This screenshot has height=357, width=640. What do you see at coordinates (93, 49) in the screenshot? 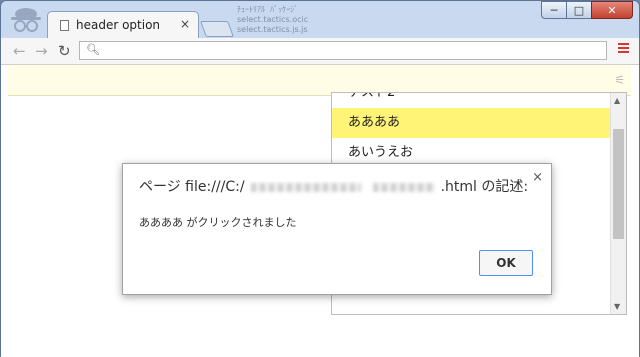
I see `search-icon: 🔍︎` at bounding box center [93, 49].